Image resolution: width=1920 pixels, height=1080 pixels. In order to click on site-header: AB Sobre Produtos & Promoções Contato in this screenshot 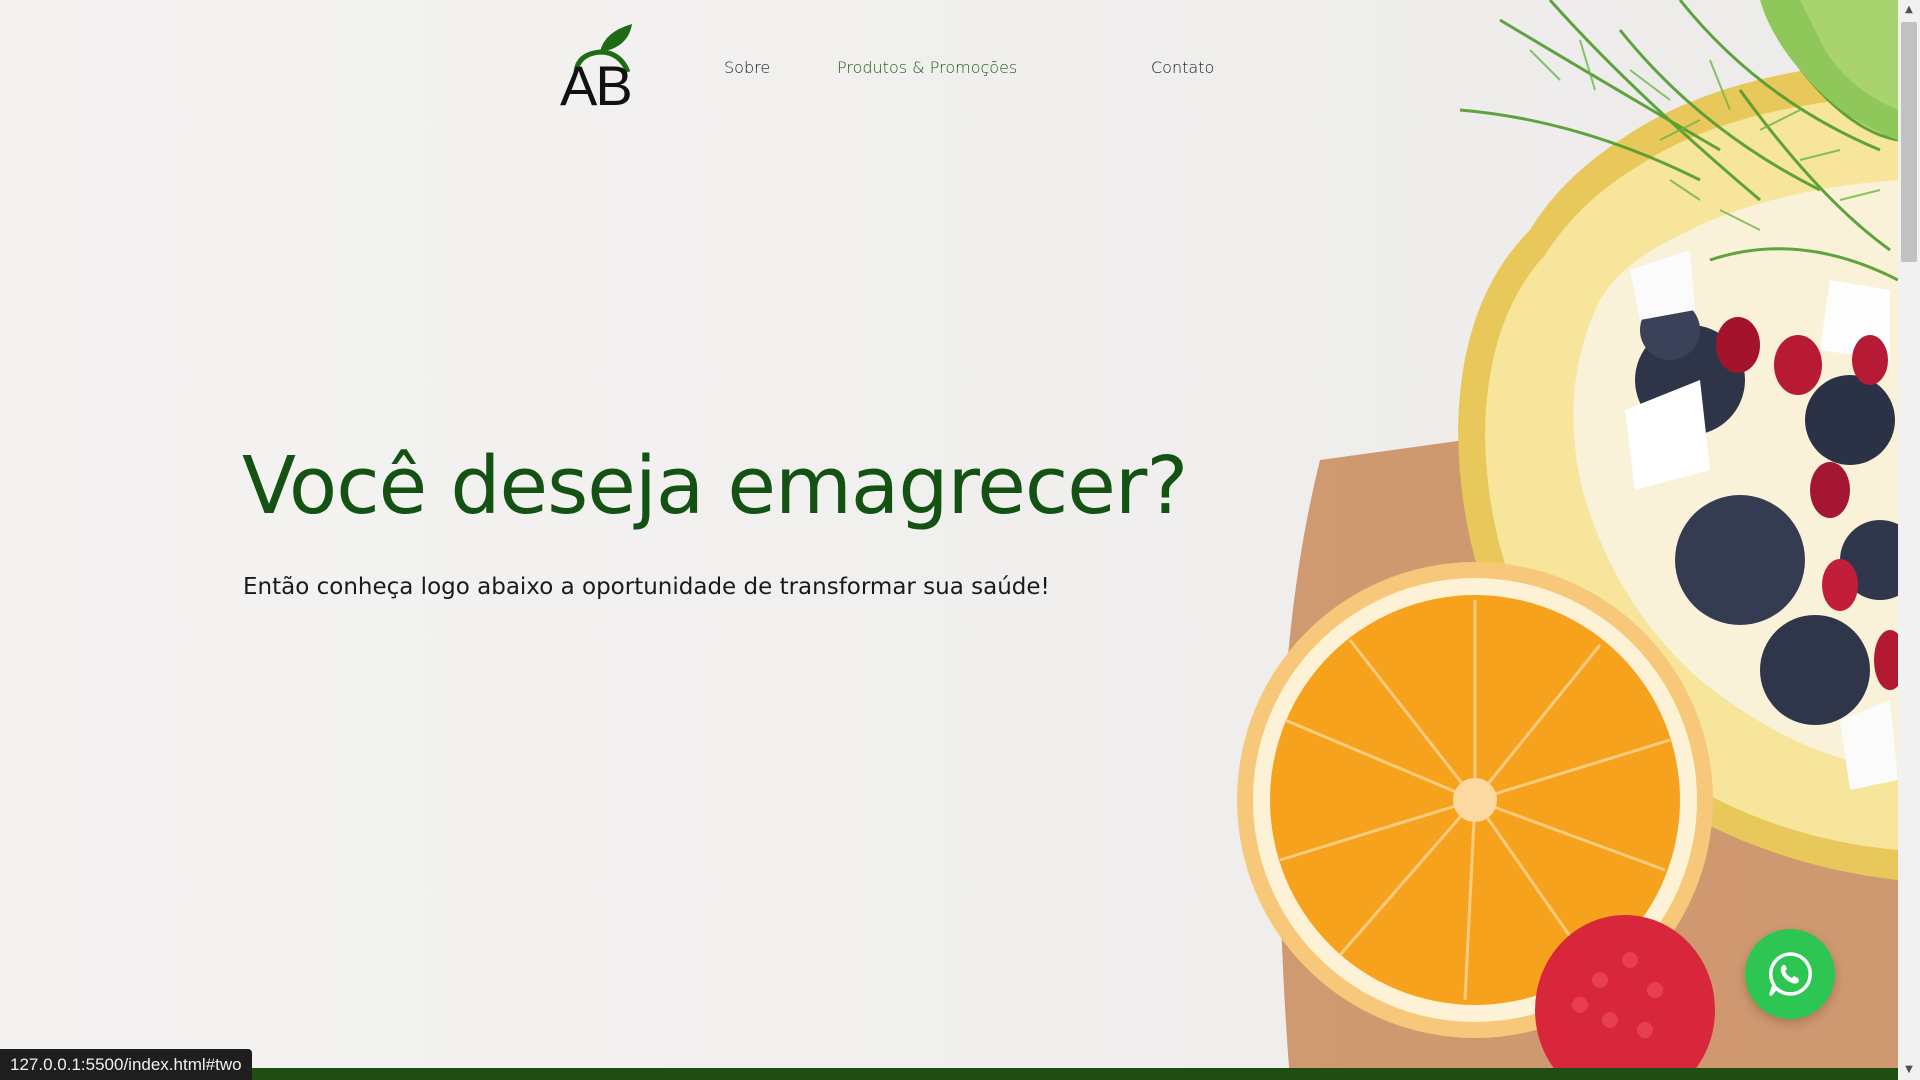, I will do `click(949, 75)`.